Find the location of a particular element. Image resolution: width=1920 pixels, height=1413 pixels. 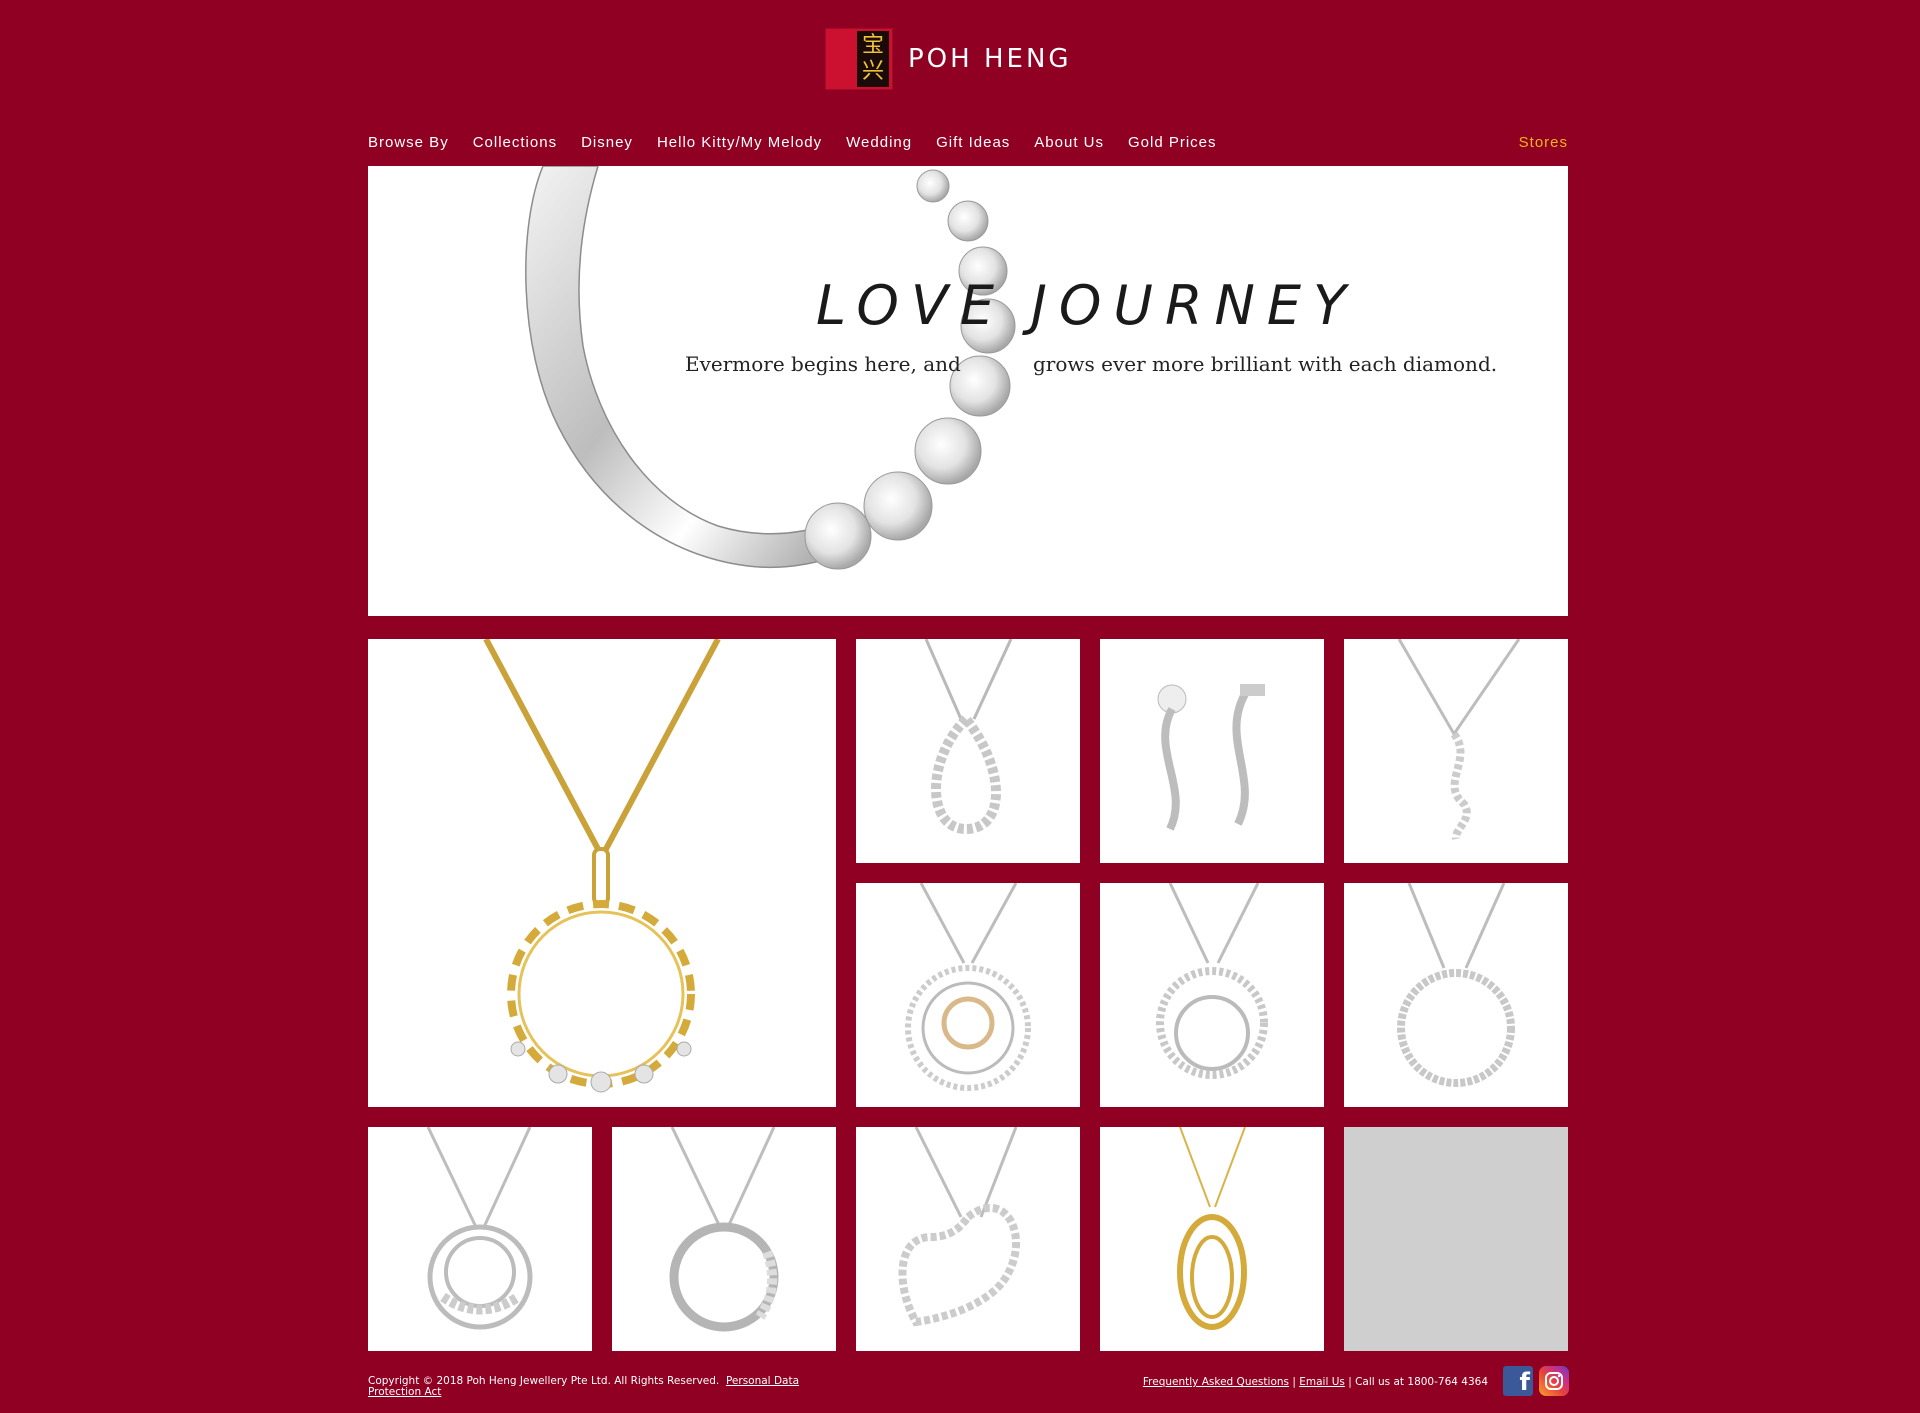

nav-item-collections: Collections is located at coordinates (515, 142).